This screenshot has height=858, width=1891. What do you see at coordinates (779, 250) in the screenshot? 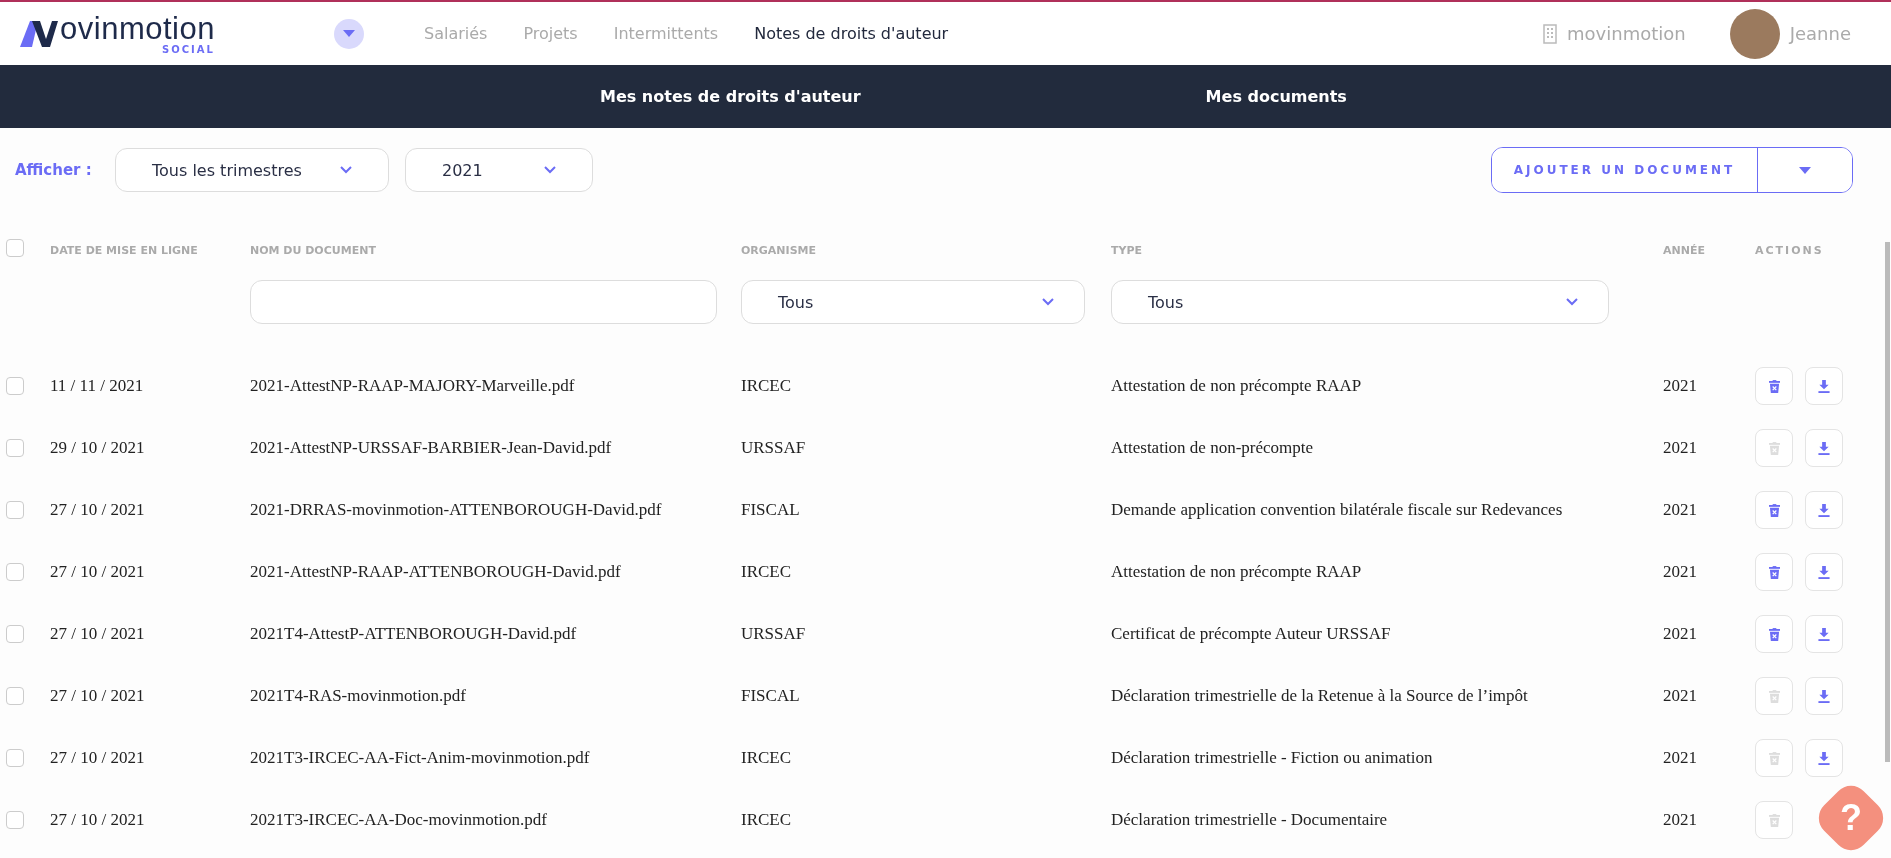
I see `column-header: ORGANISME` at bounding box center [779, 250].